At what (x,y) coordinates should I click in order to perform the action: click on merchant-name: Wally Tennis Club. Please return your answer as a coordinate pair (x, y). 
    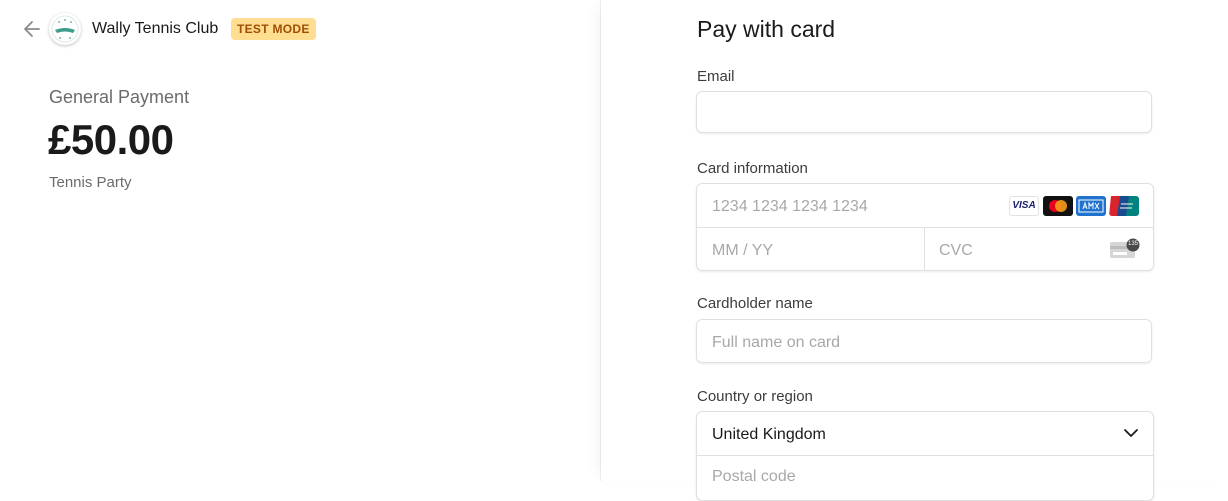
    Looking at the image, I should click on (155, 28).